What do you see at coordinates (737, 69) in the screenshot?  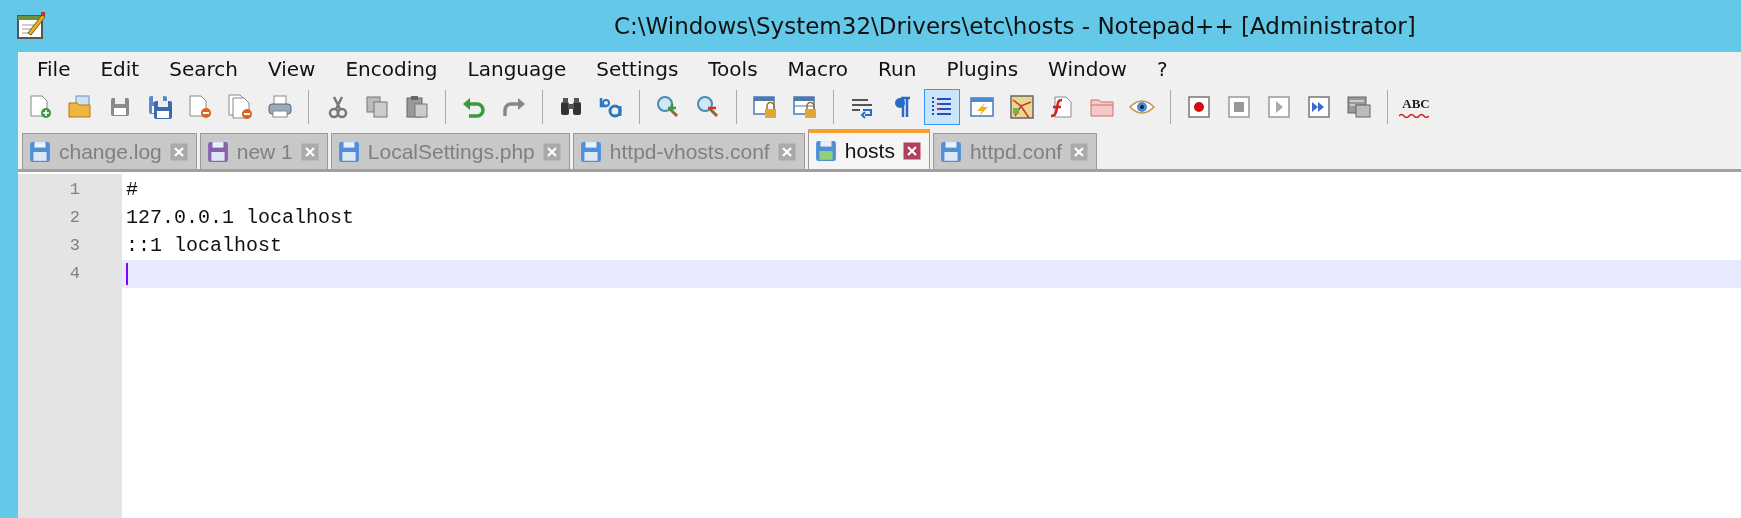 I see `menu-item: Tools` at bounding box center [737, 69].